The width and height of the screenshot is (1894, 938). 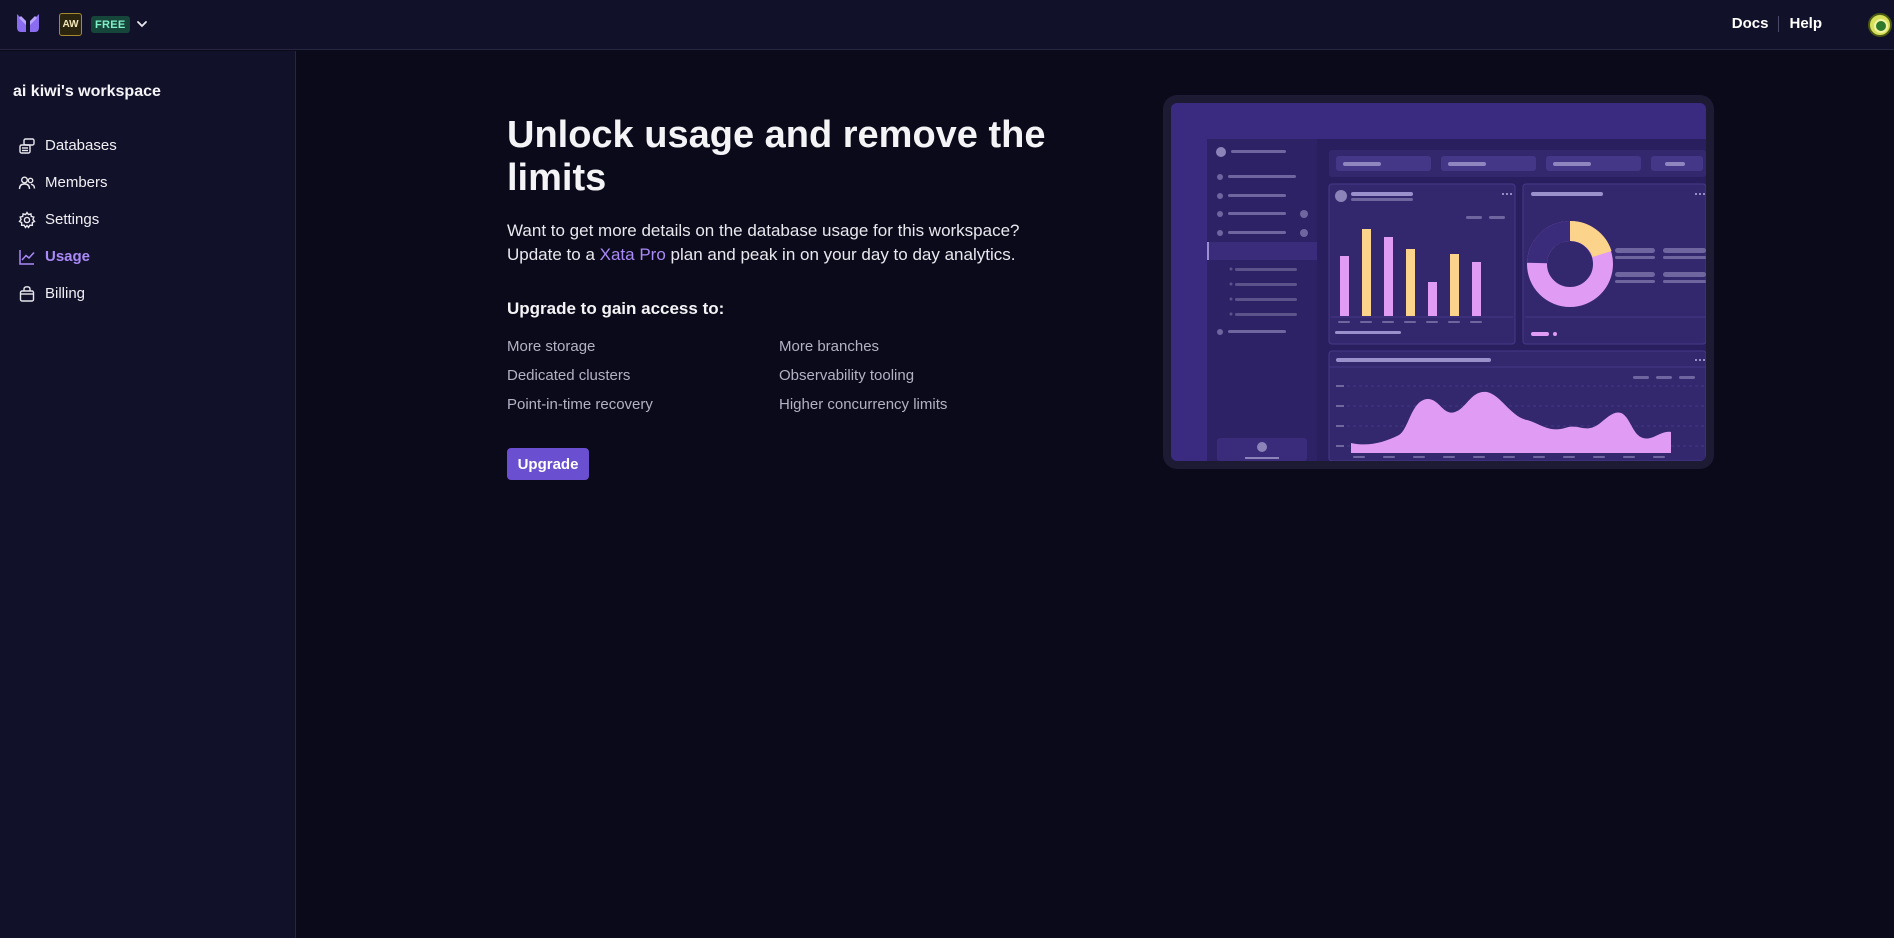 I want to click on feature-item: Point-in-time recovery, so click(x=580, y=404).